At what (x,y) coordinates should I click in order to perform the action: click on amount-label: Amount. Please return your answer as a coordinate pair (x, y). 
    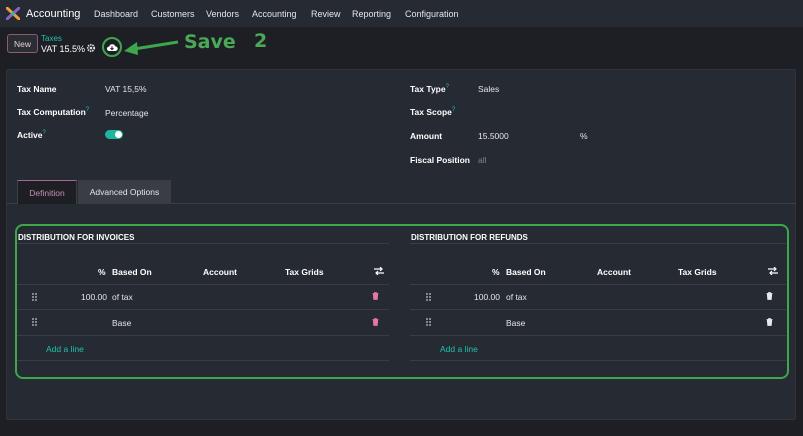
    Looking at the image, I should click on (426, 136).